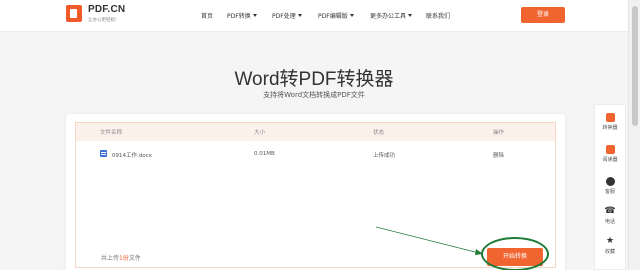  Describe the element at coordinates (610, 211) in the screenshot. I see `phone-icon: ☎` at that location.